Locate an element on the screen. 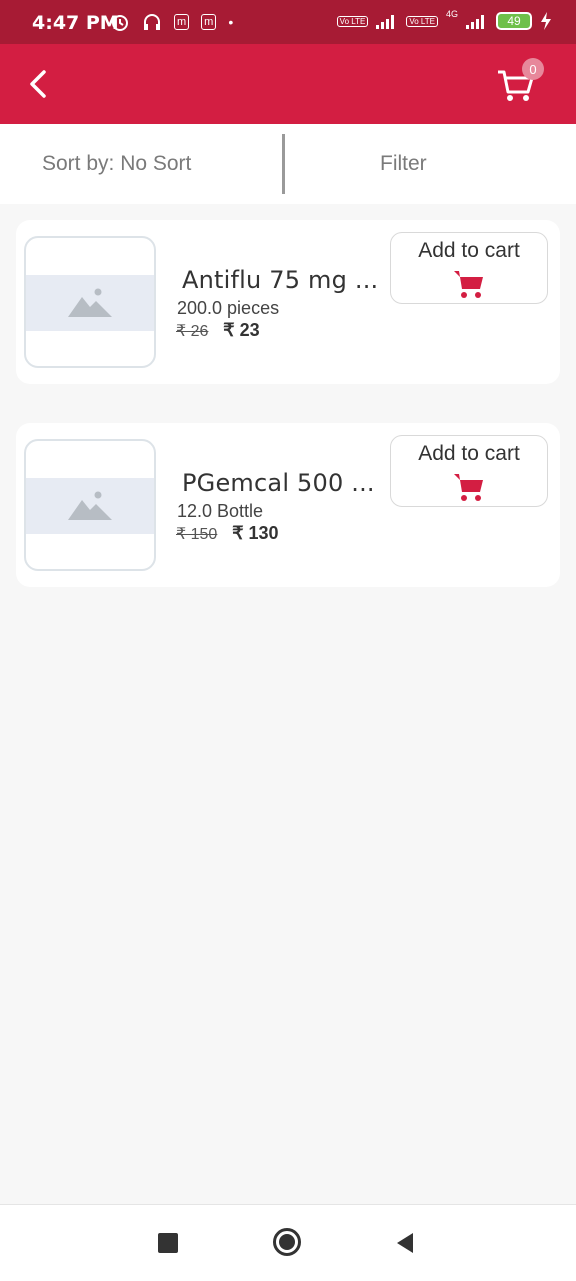 This screenshot has height=1281, width=576. home-icon is located at coordinates (287, 1242).